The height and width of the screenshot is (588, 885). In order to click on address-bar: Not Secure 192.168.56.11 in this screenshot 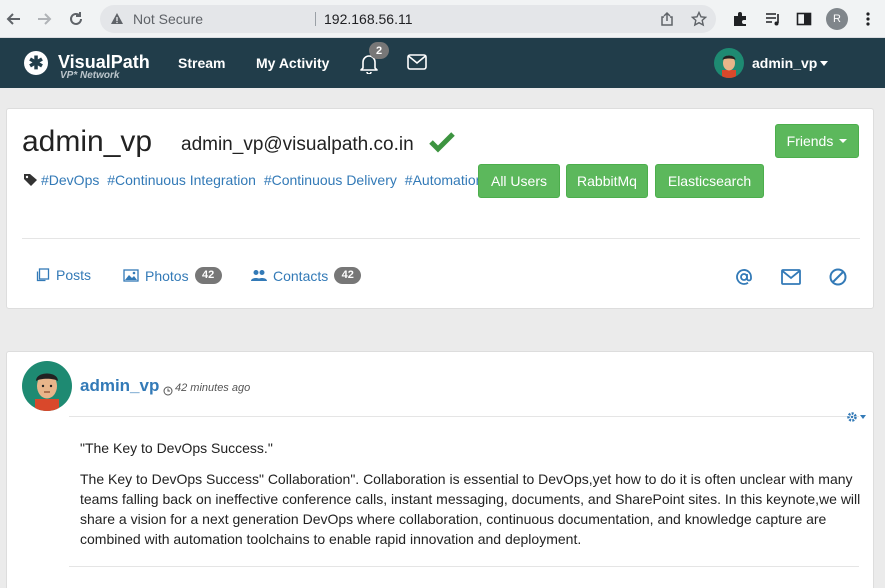, I will do `click(408, 19)`.